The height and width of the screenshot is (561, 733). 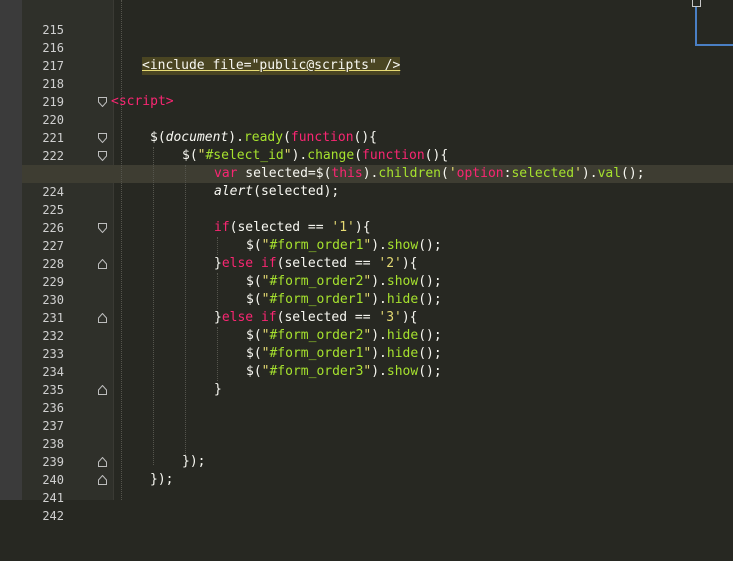 What do you see at coordinates (377, 20) in the screenshot?
I see `code-line: 215` at bounding box center [377, 20].